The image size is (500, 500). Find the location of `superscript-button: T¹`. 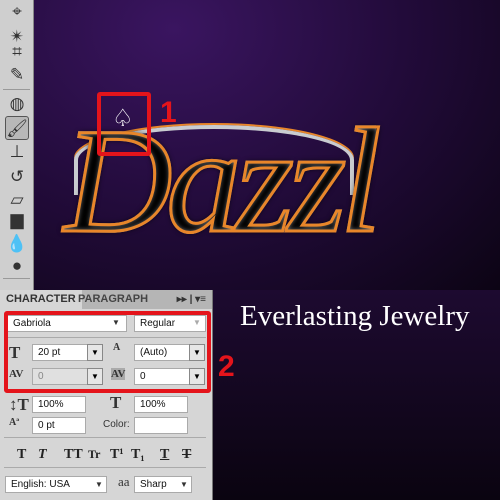

superscript-button: T¹ is located at coordinates (117, 455).